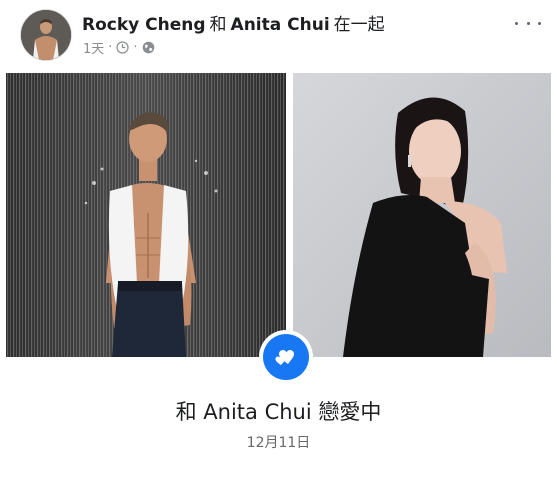 This screenshot has width=557, height=482. I want to click on post-author-line: Rocky Cheng 和 Anita Chui 在一起, so click(235, 22).